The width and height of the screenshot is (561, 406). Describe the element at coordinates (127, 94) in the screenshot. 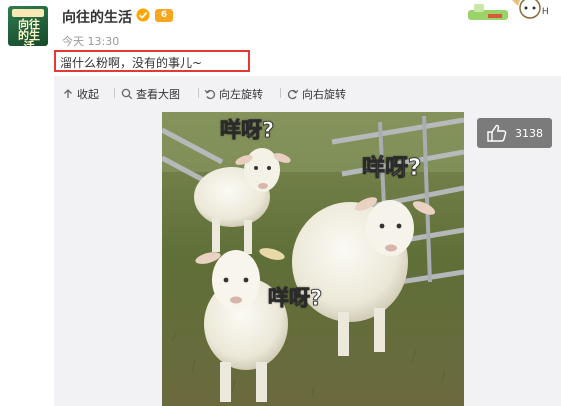

I see `magnifier-icon` at that location.